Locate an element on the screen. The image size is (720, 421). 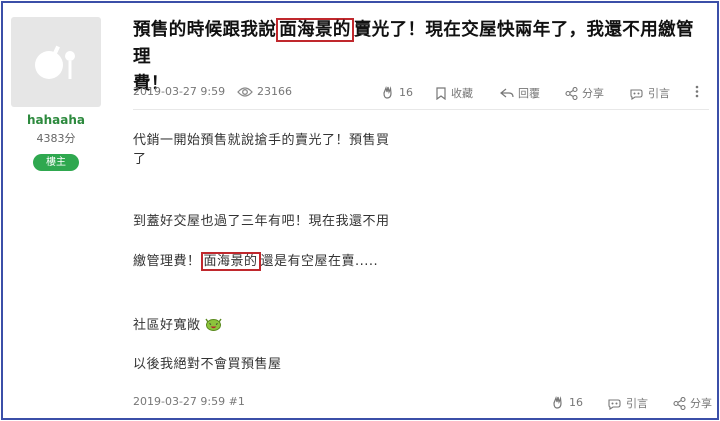
share-button: 分享 is located at coordinates (584, 93).